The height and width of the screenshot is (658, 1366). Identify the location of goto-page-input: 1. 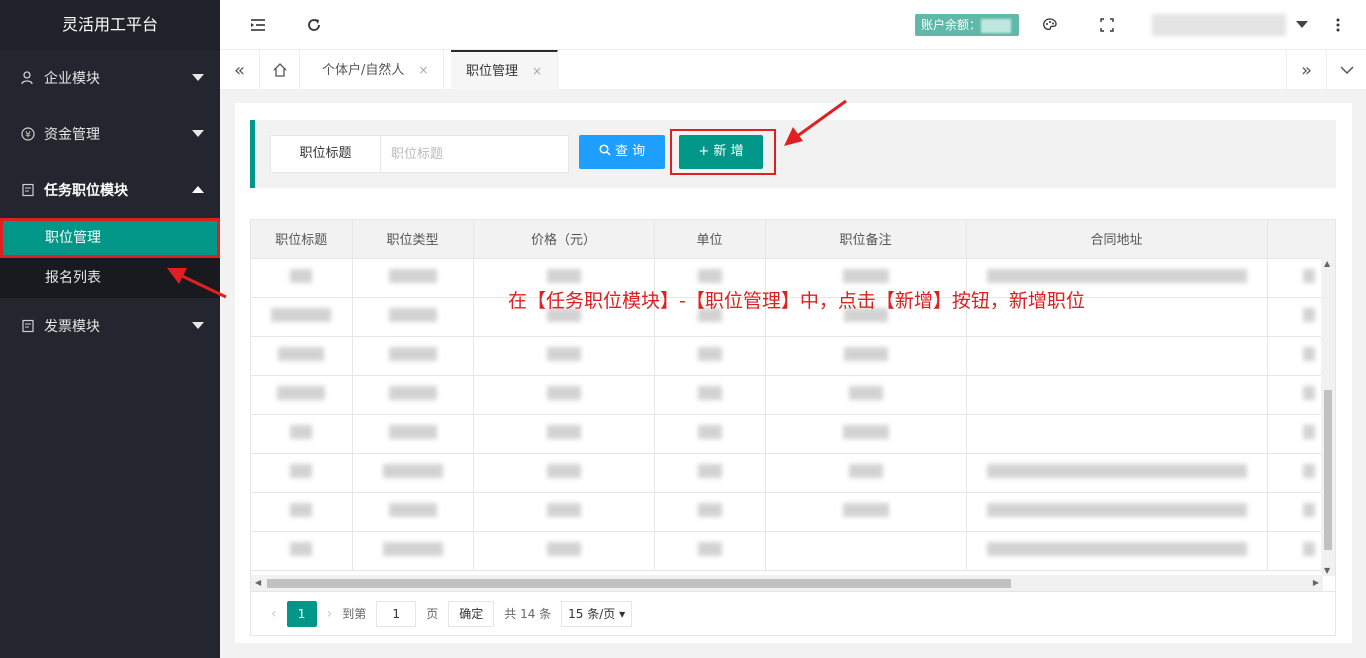
(396, 613).